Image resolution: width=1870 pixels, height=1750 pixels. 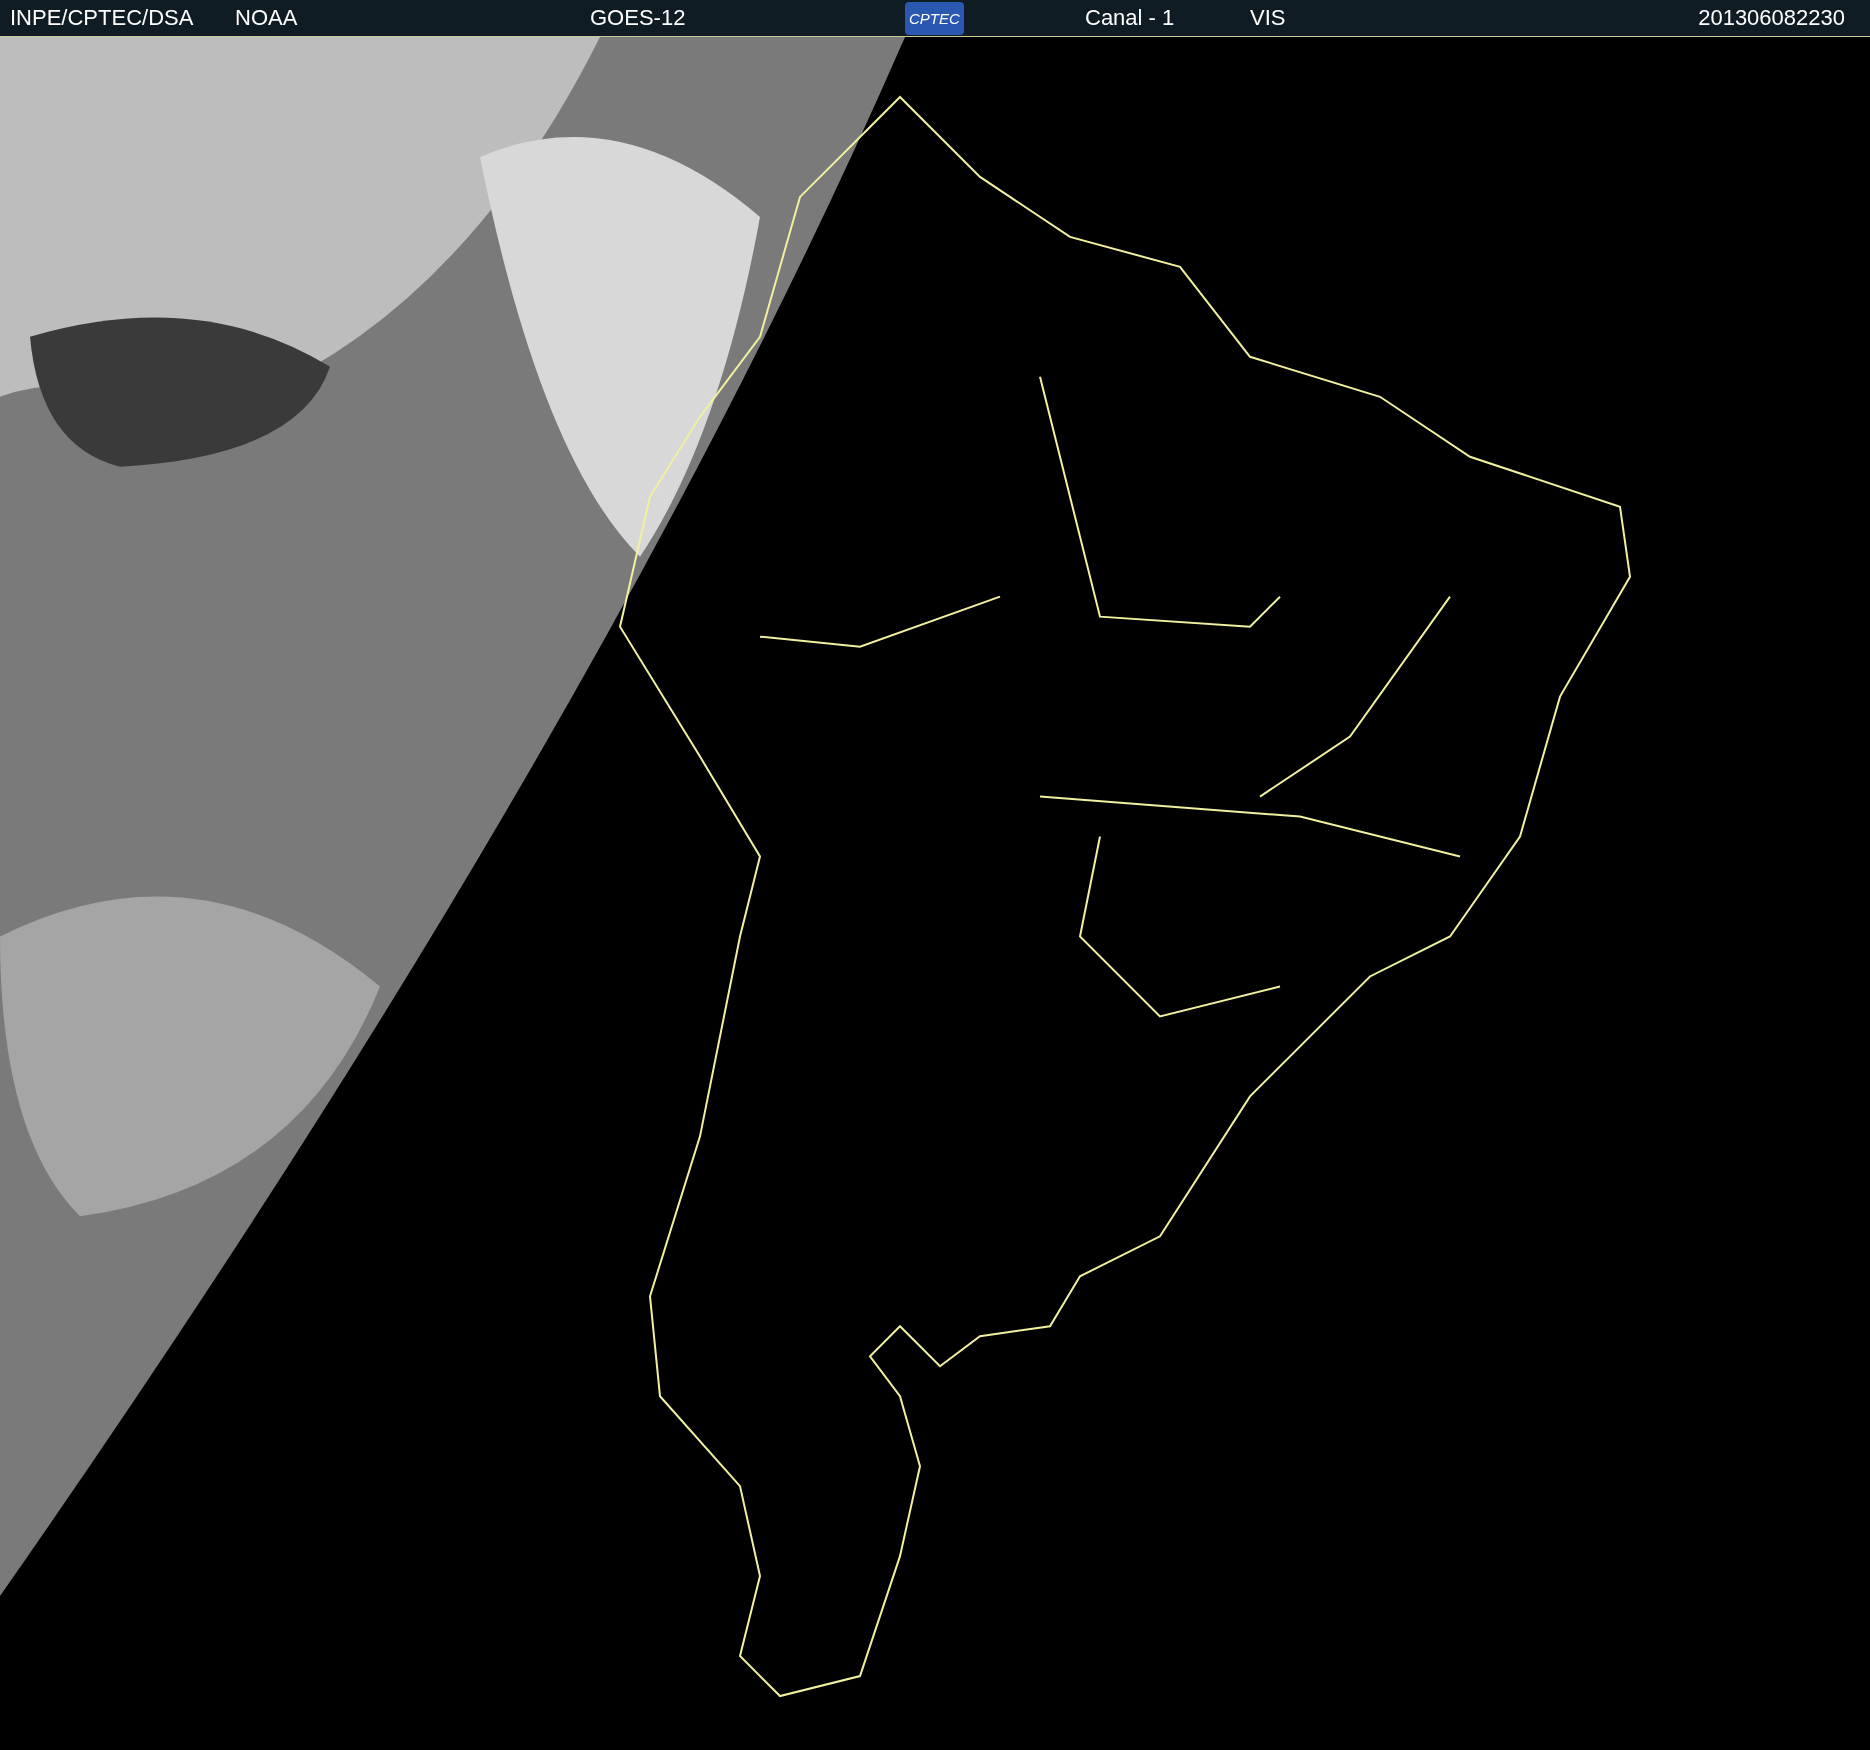 I want to click on agency-label: INPE/CPTEC/DSA, so click(x=102, y=18).